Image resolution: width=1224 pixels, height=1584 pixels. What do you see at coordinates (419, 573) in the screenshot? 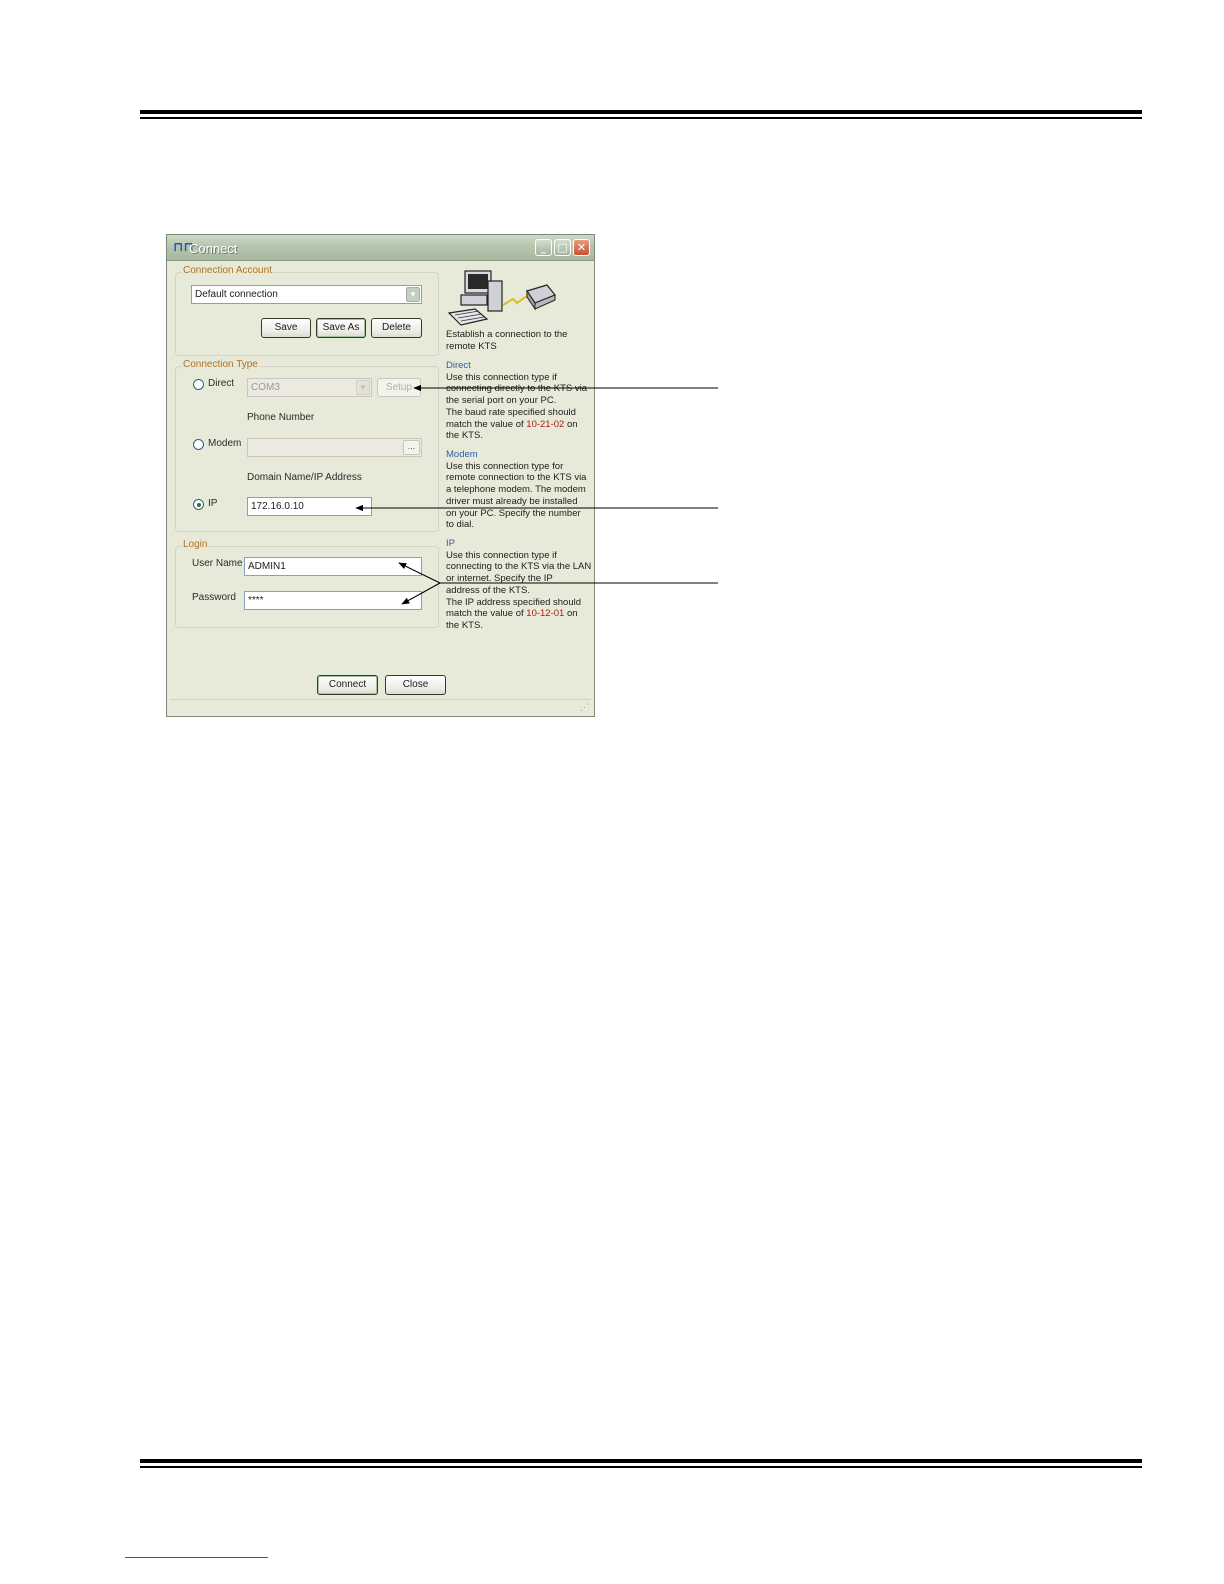
I see `callout-line-username` at bounding box center [419, 573].